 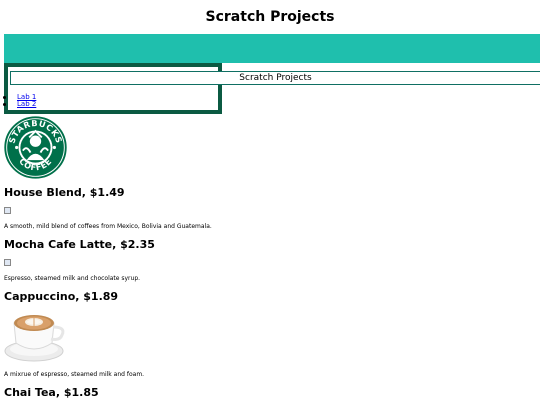 I want to click on header-box: Scratch Projects, so click(x=275, y=78).